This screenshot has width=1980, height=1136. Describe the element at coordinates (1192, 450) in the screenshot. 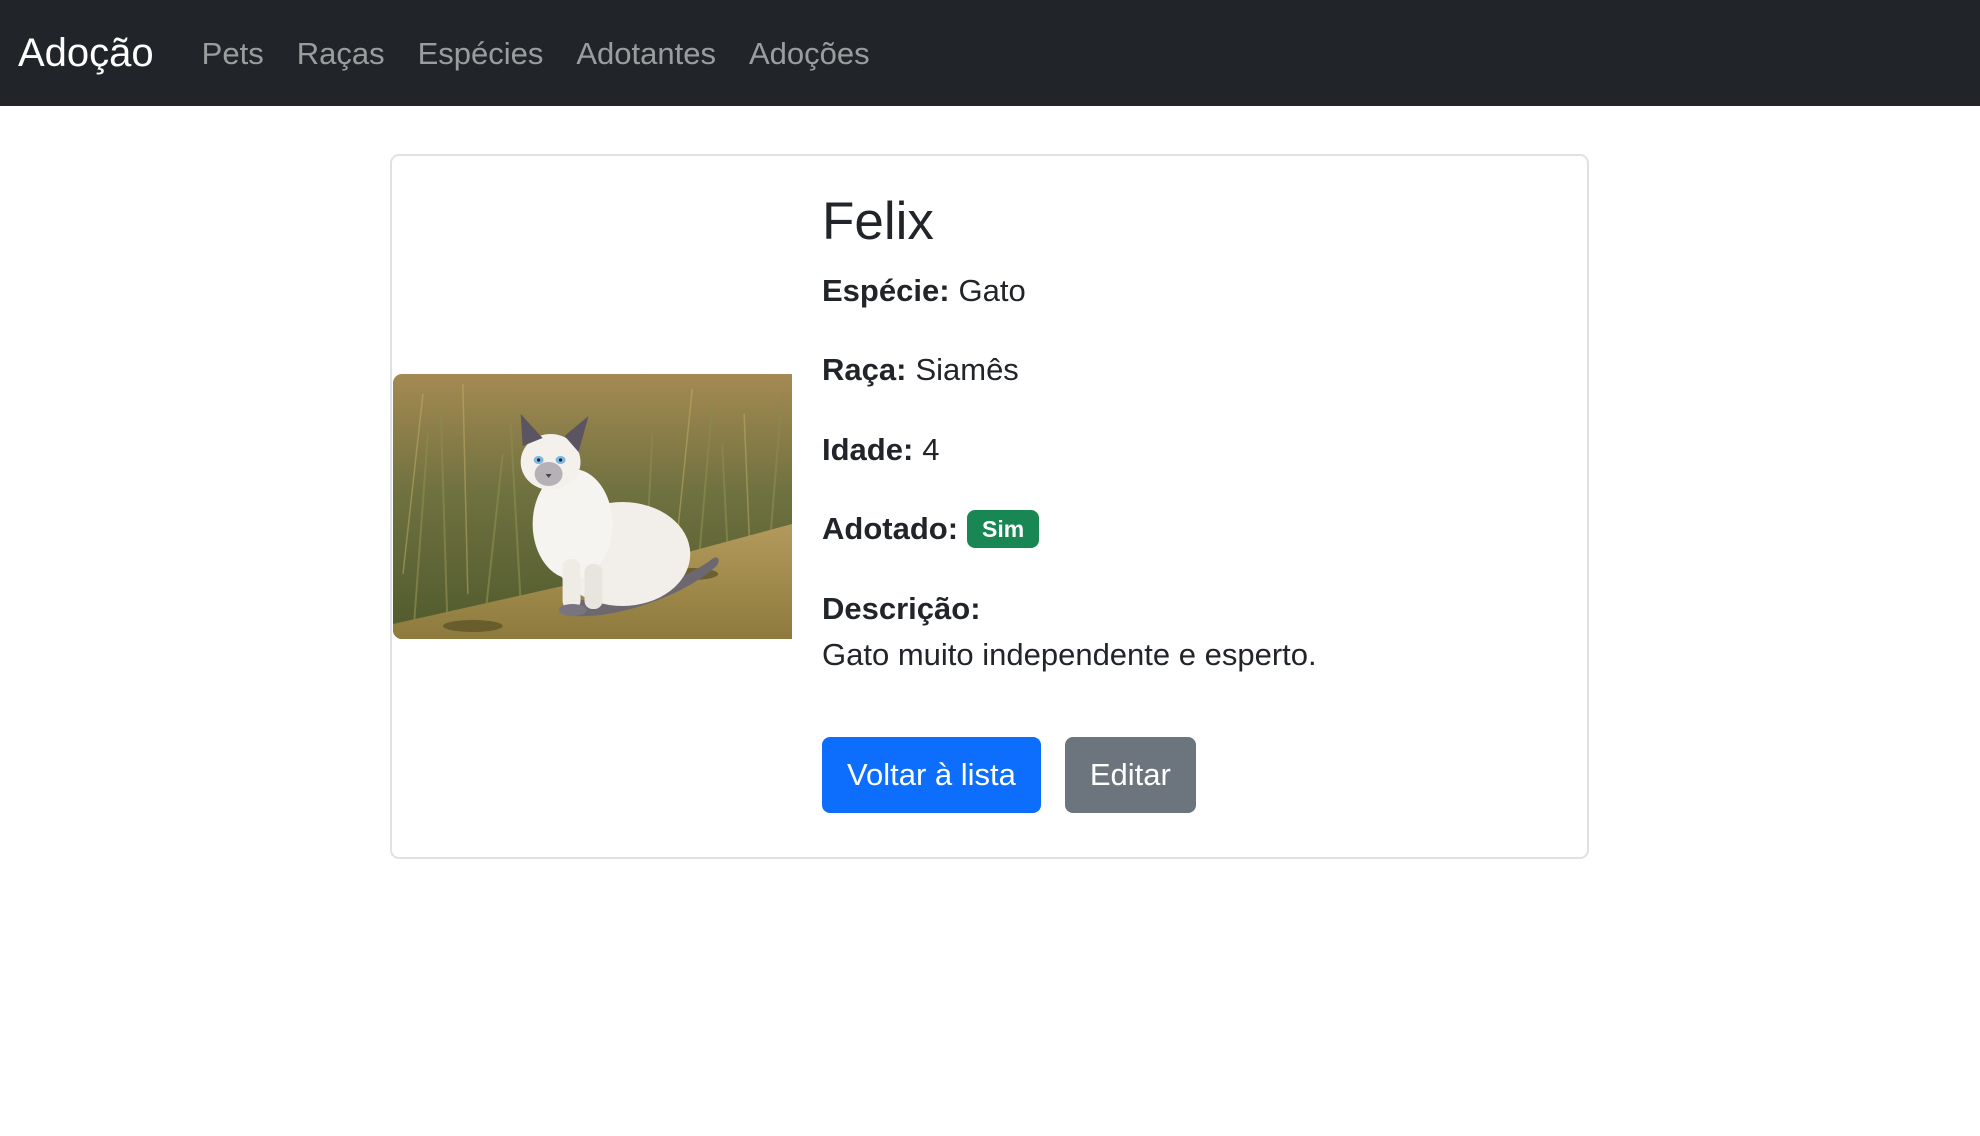

I see `field-idade: Idade: 4` at that location.